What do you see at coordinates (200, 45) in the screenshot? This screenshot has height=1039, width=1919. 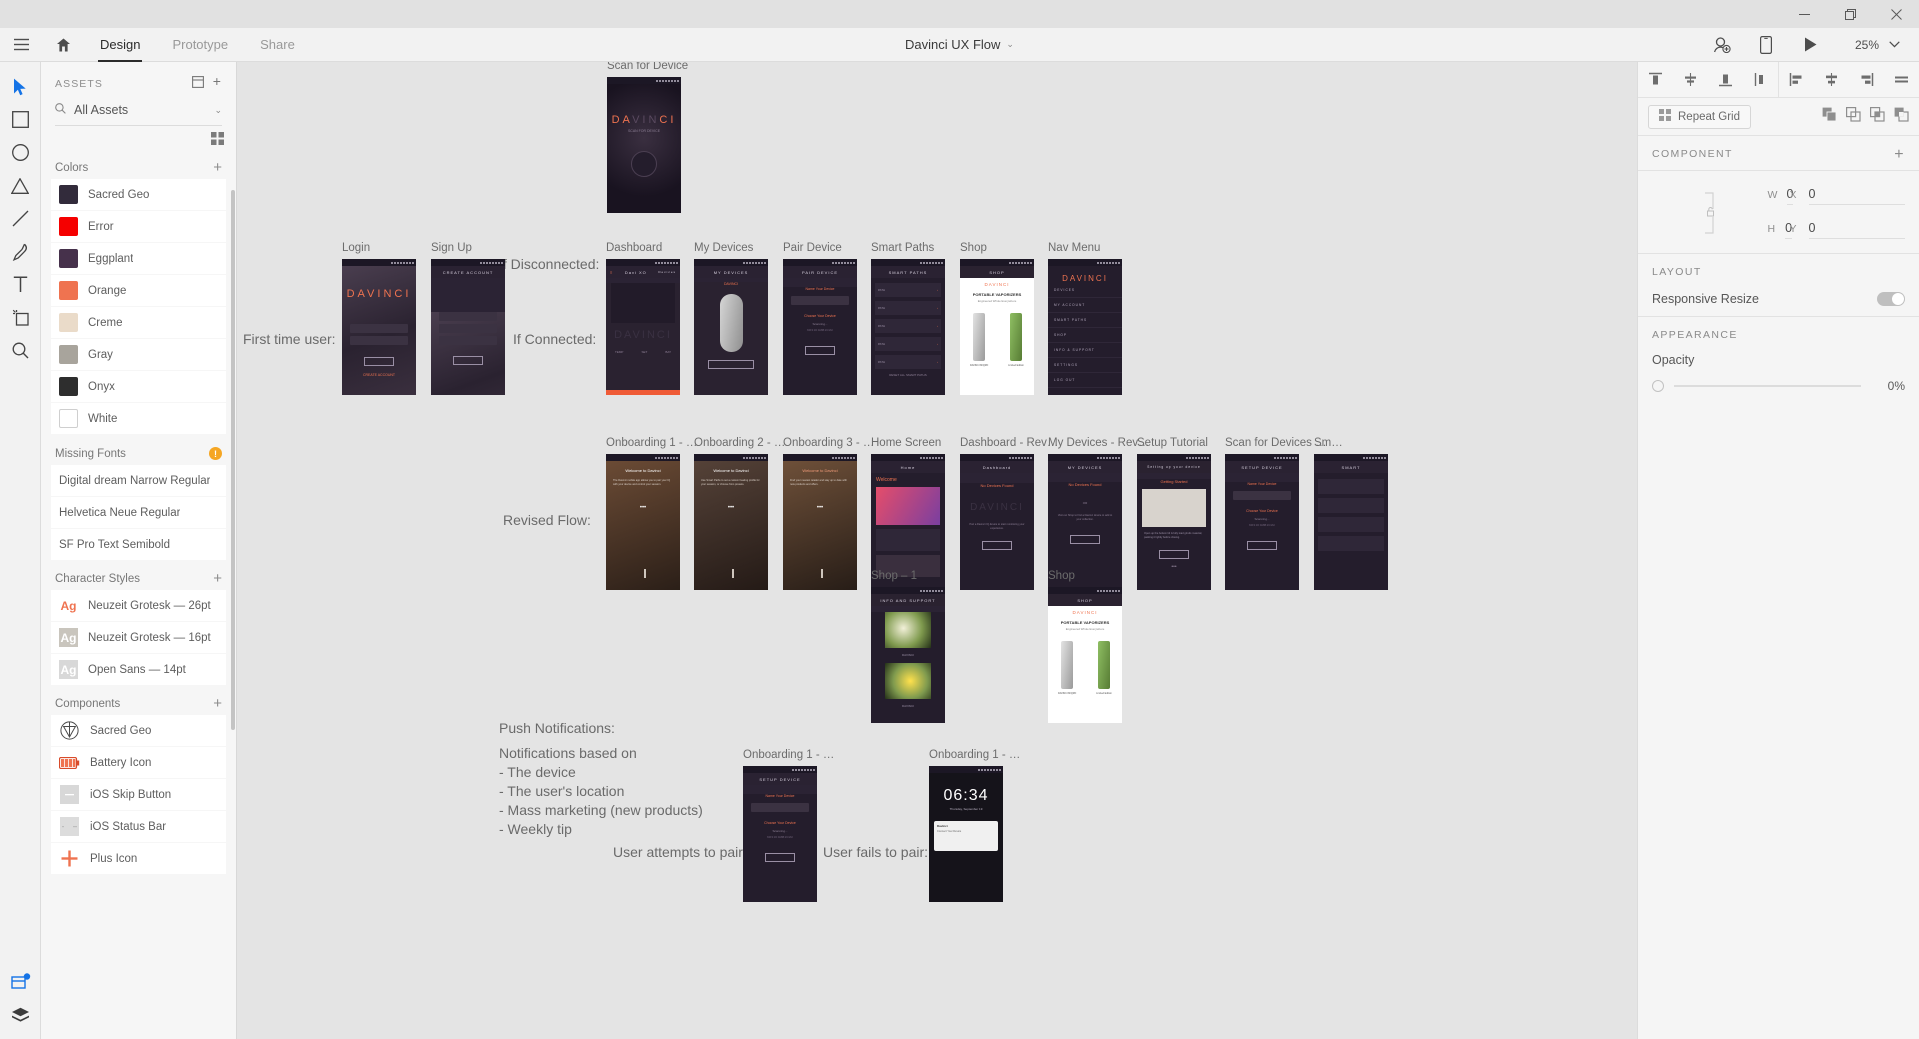 I see `tab-prototype: Prototype` at bounding box center [200, 45].